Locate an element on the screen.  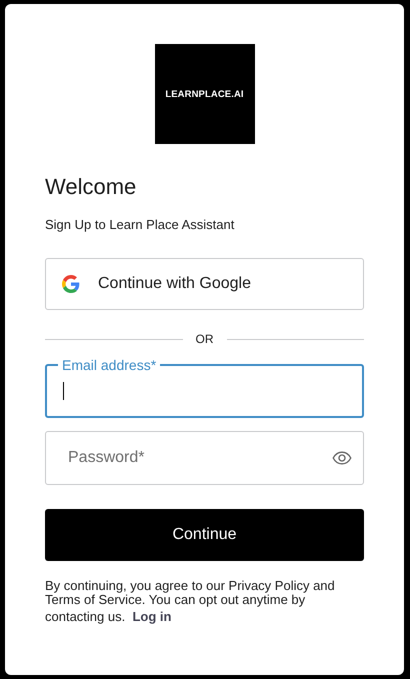
continue-button: Continue is located at coordinates (204, 535).